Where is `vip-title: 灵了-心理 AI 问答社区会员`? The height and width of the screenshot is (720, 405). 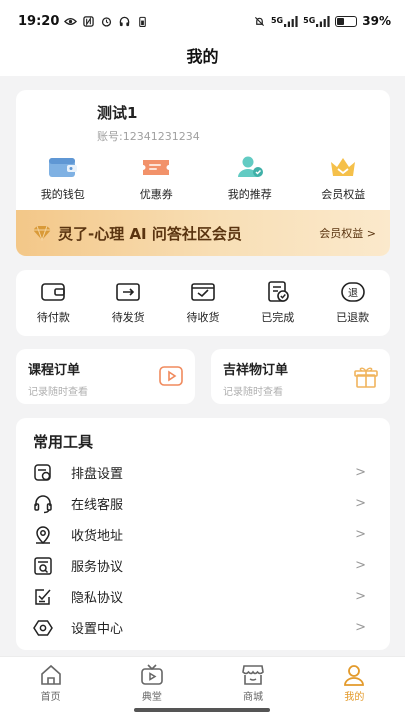 vip-title: 灵了-心理 AI 问答社区会员 is located at coordinates (150, 233).